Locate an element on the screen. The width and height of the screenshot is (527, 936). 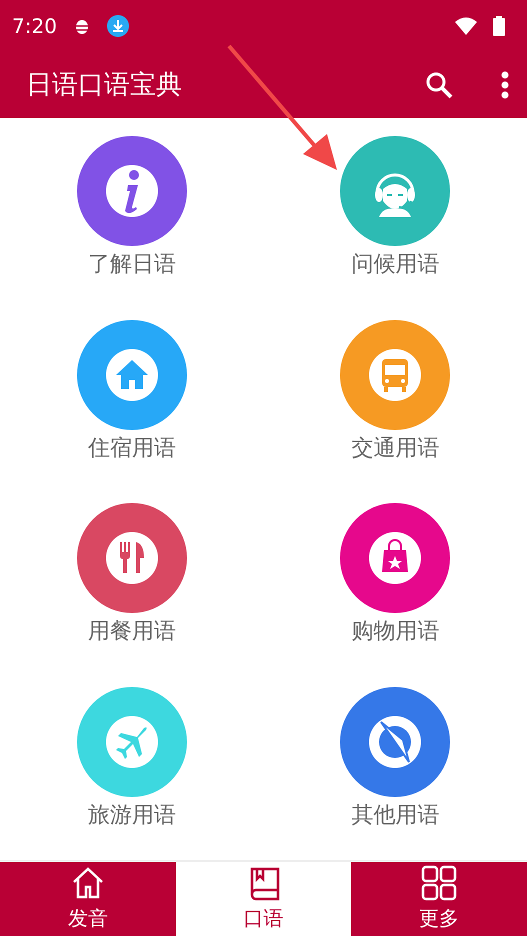
status-time: 7:20 is located at coordinates (34, 26).